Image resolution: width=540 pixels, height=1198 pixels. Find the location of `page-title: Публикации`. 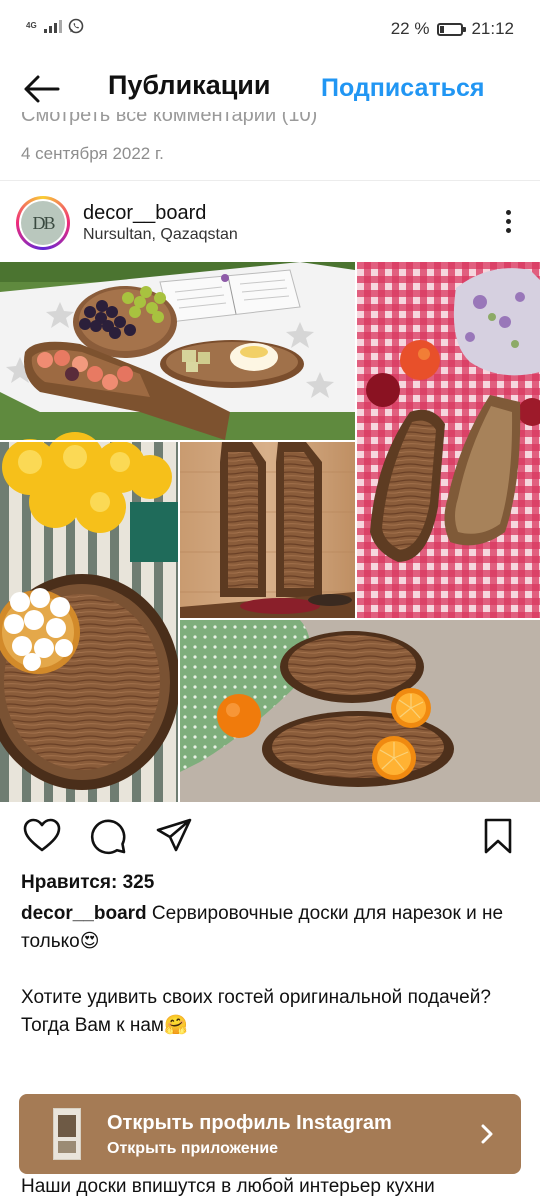

page-title: Публикации is located at coordinates (189, 85).